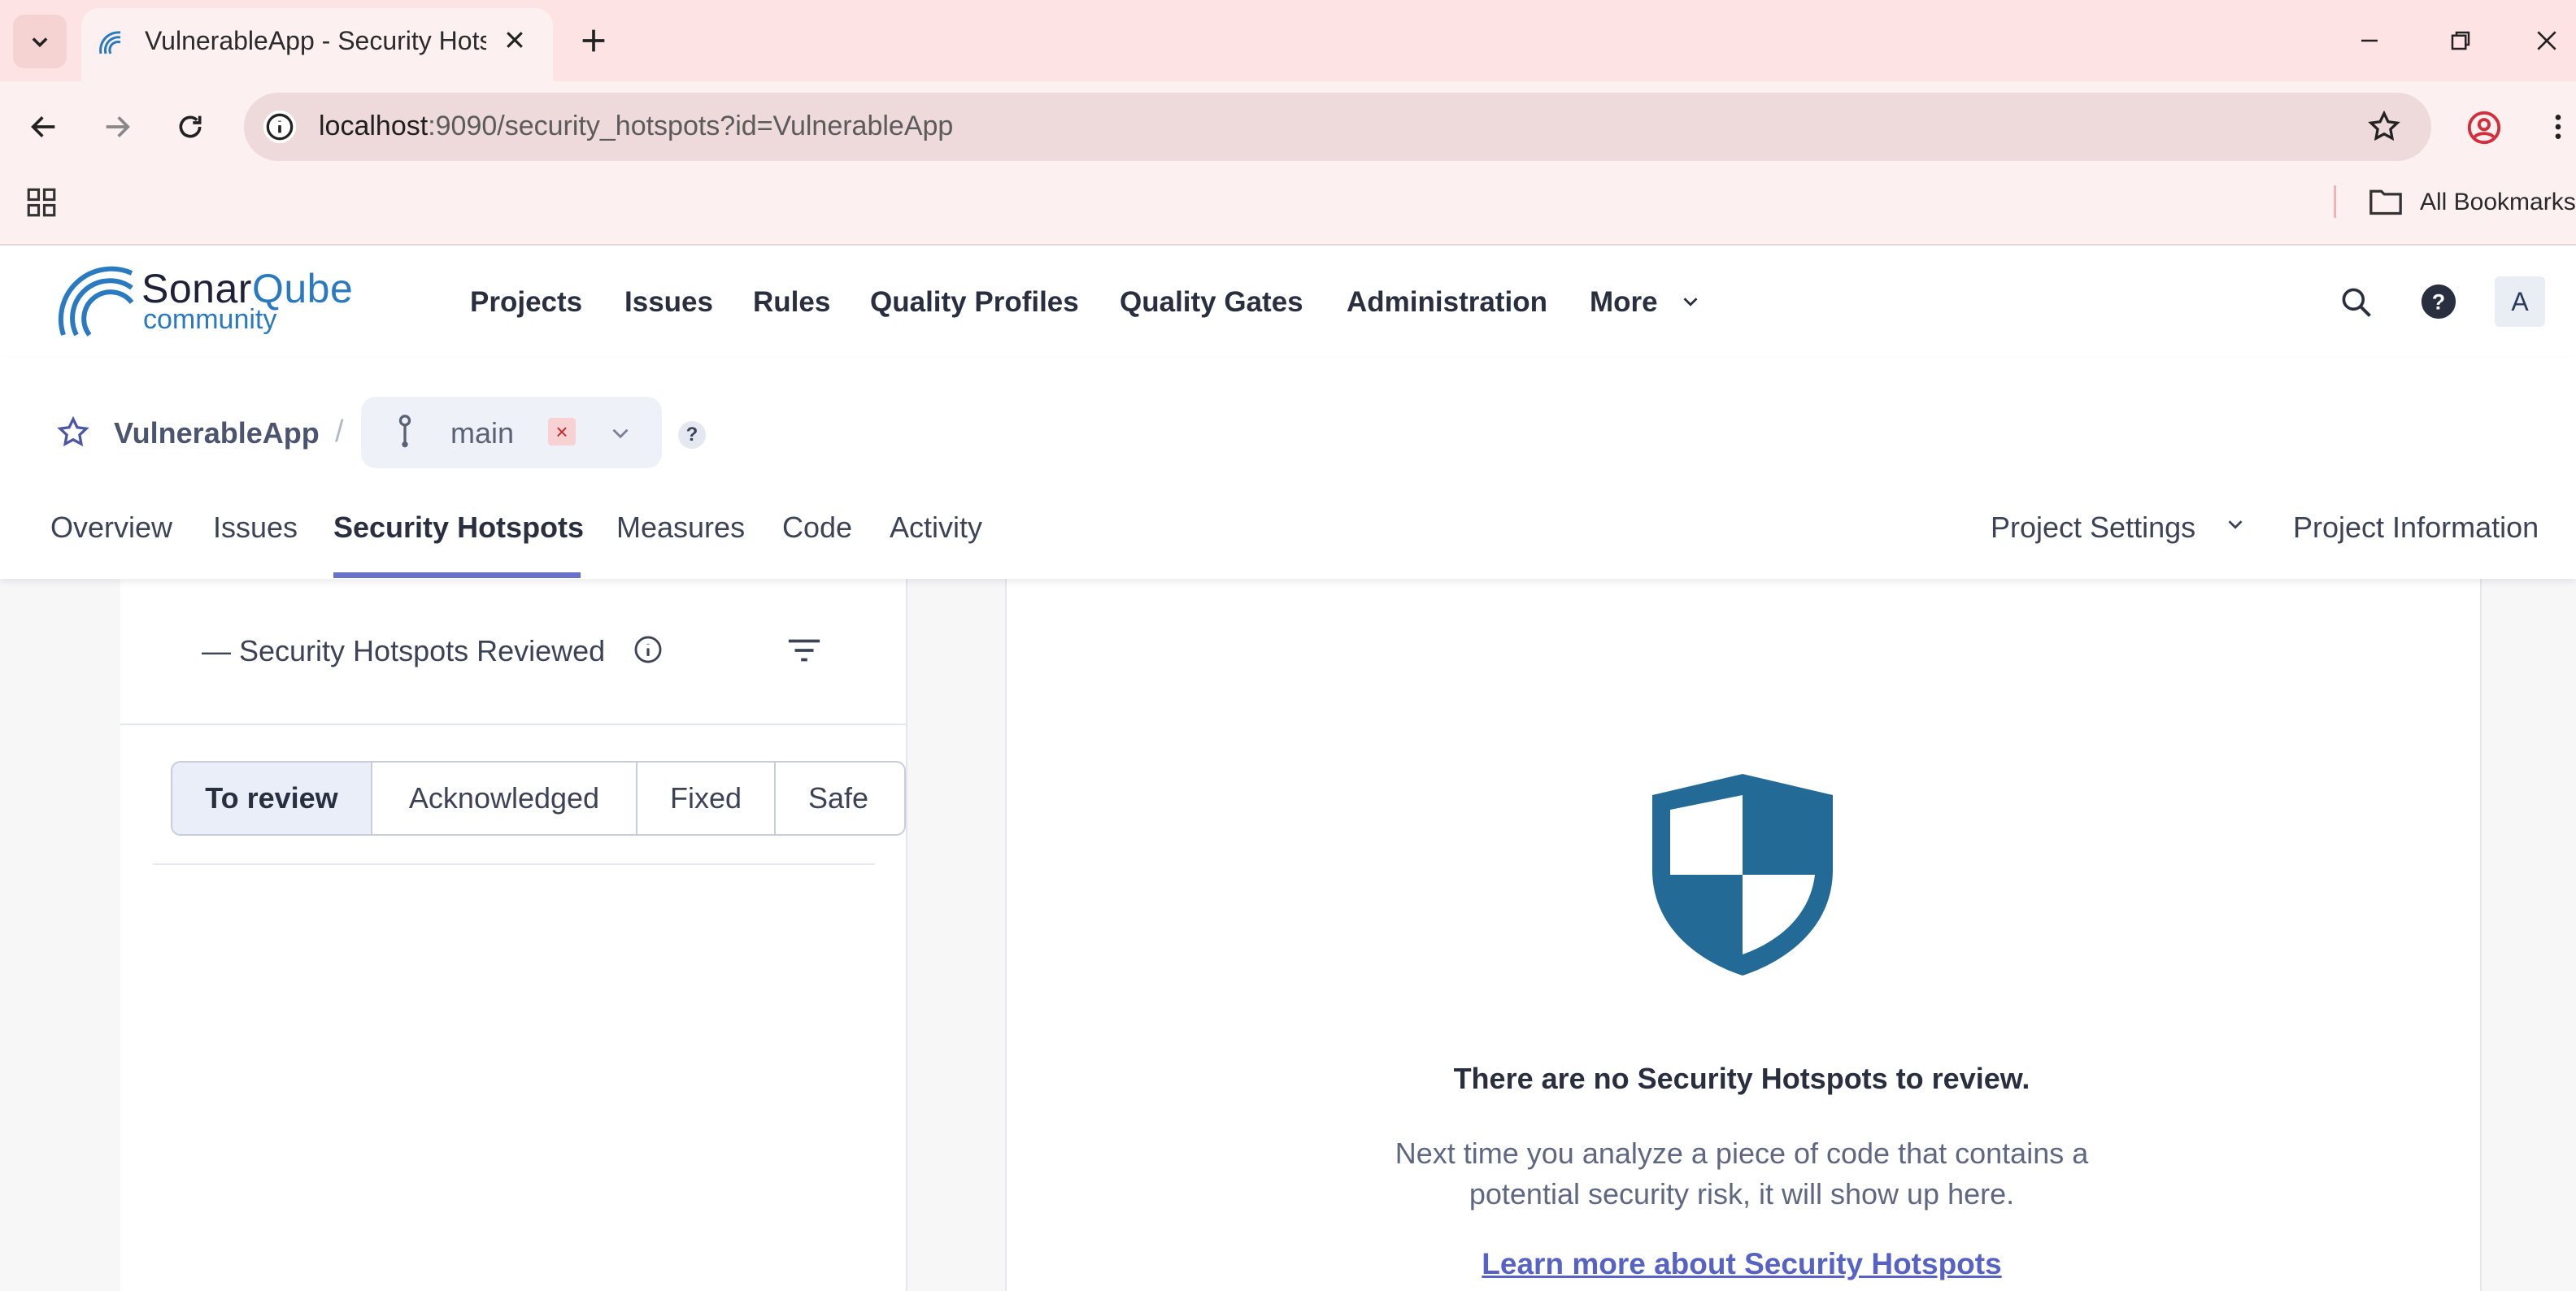 The width and height of the screenshot is (2576, 1291). I want to click on apps-grid-icon, so click(41, 202).